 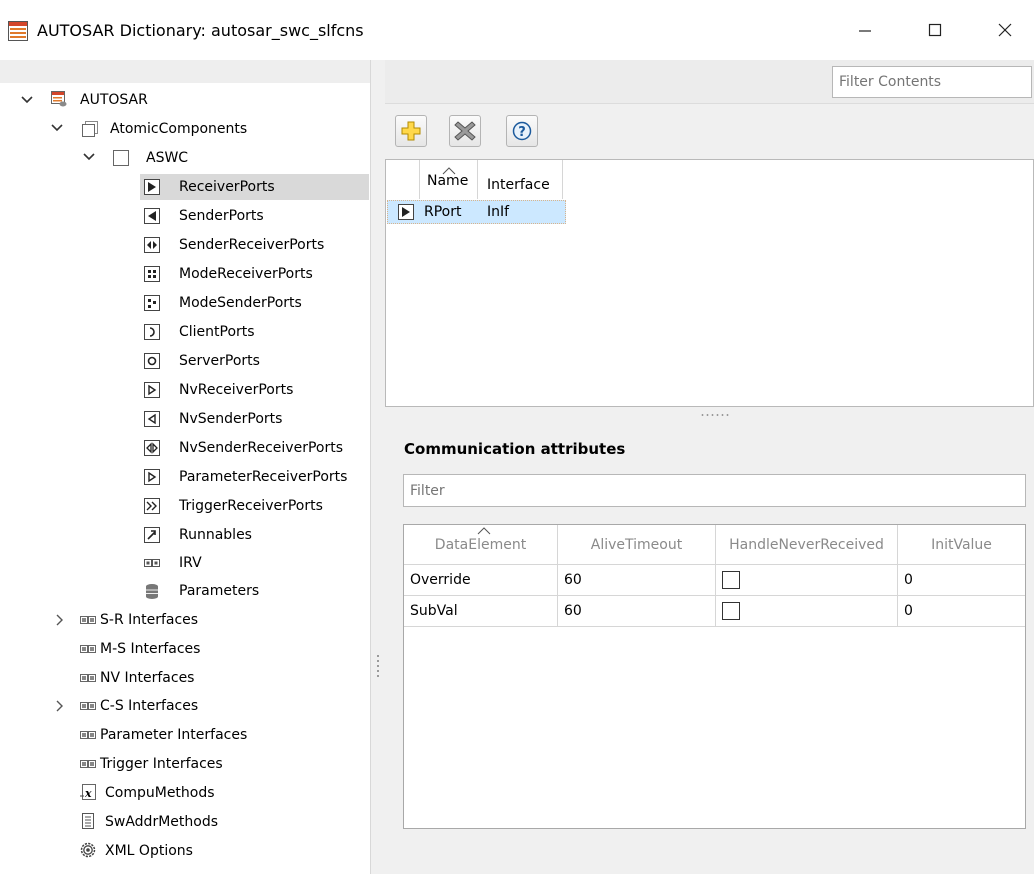 I want to click on tree-item-label: XML Options, so click(x=149, y=851).